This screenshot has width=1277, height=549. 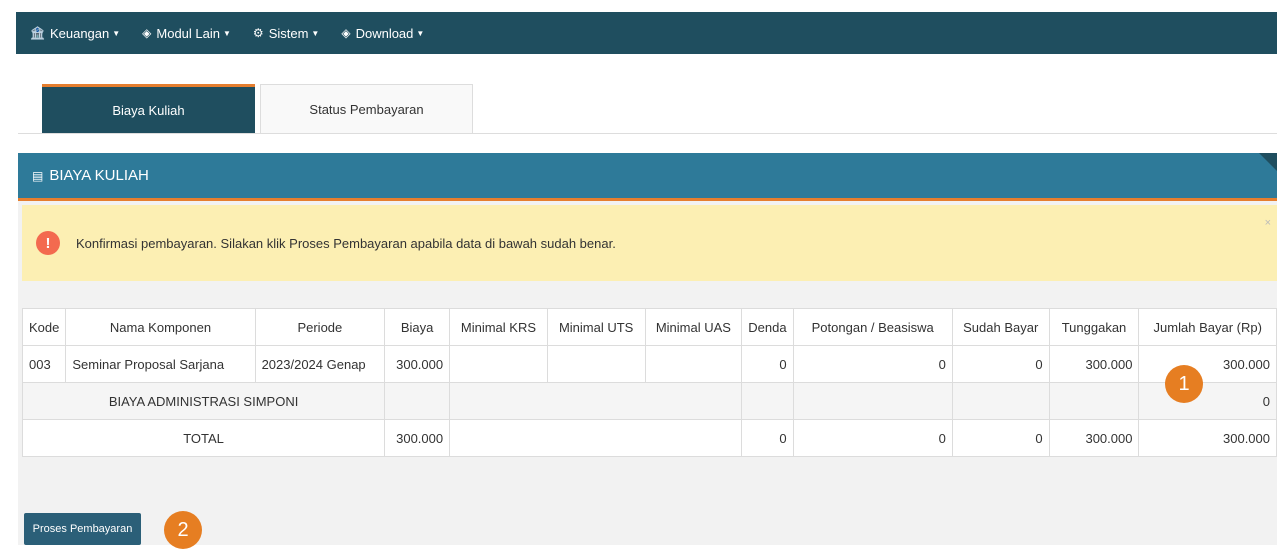 I want to click on cell-admin-jumlah: 0, so click(x=1207, y=401).